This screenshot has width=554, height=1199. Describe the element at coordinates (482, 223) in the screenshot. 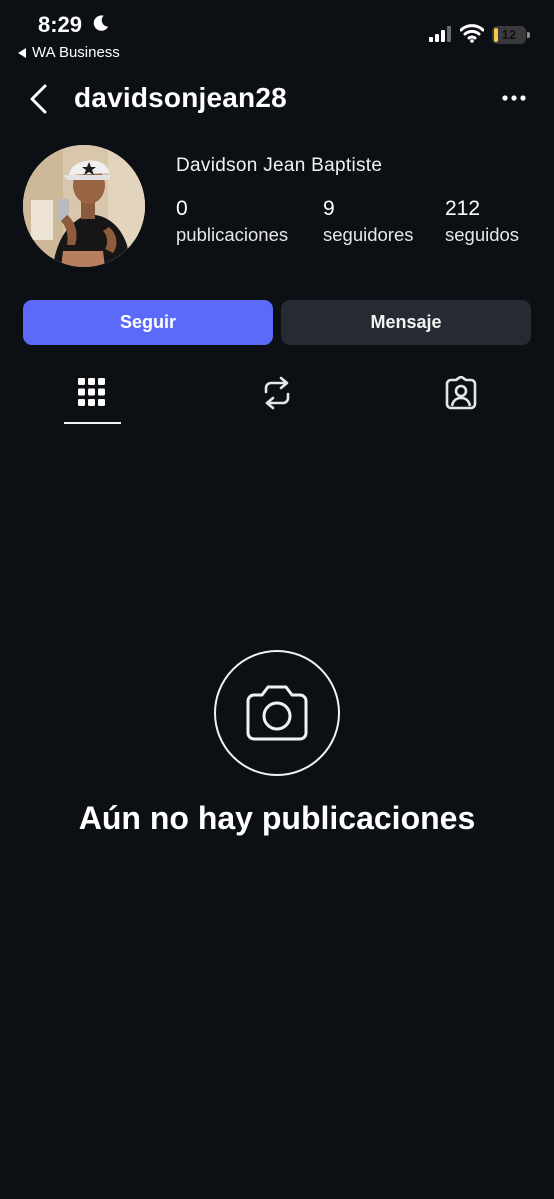

I see `following-count: 212 seguidos` at that location.